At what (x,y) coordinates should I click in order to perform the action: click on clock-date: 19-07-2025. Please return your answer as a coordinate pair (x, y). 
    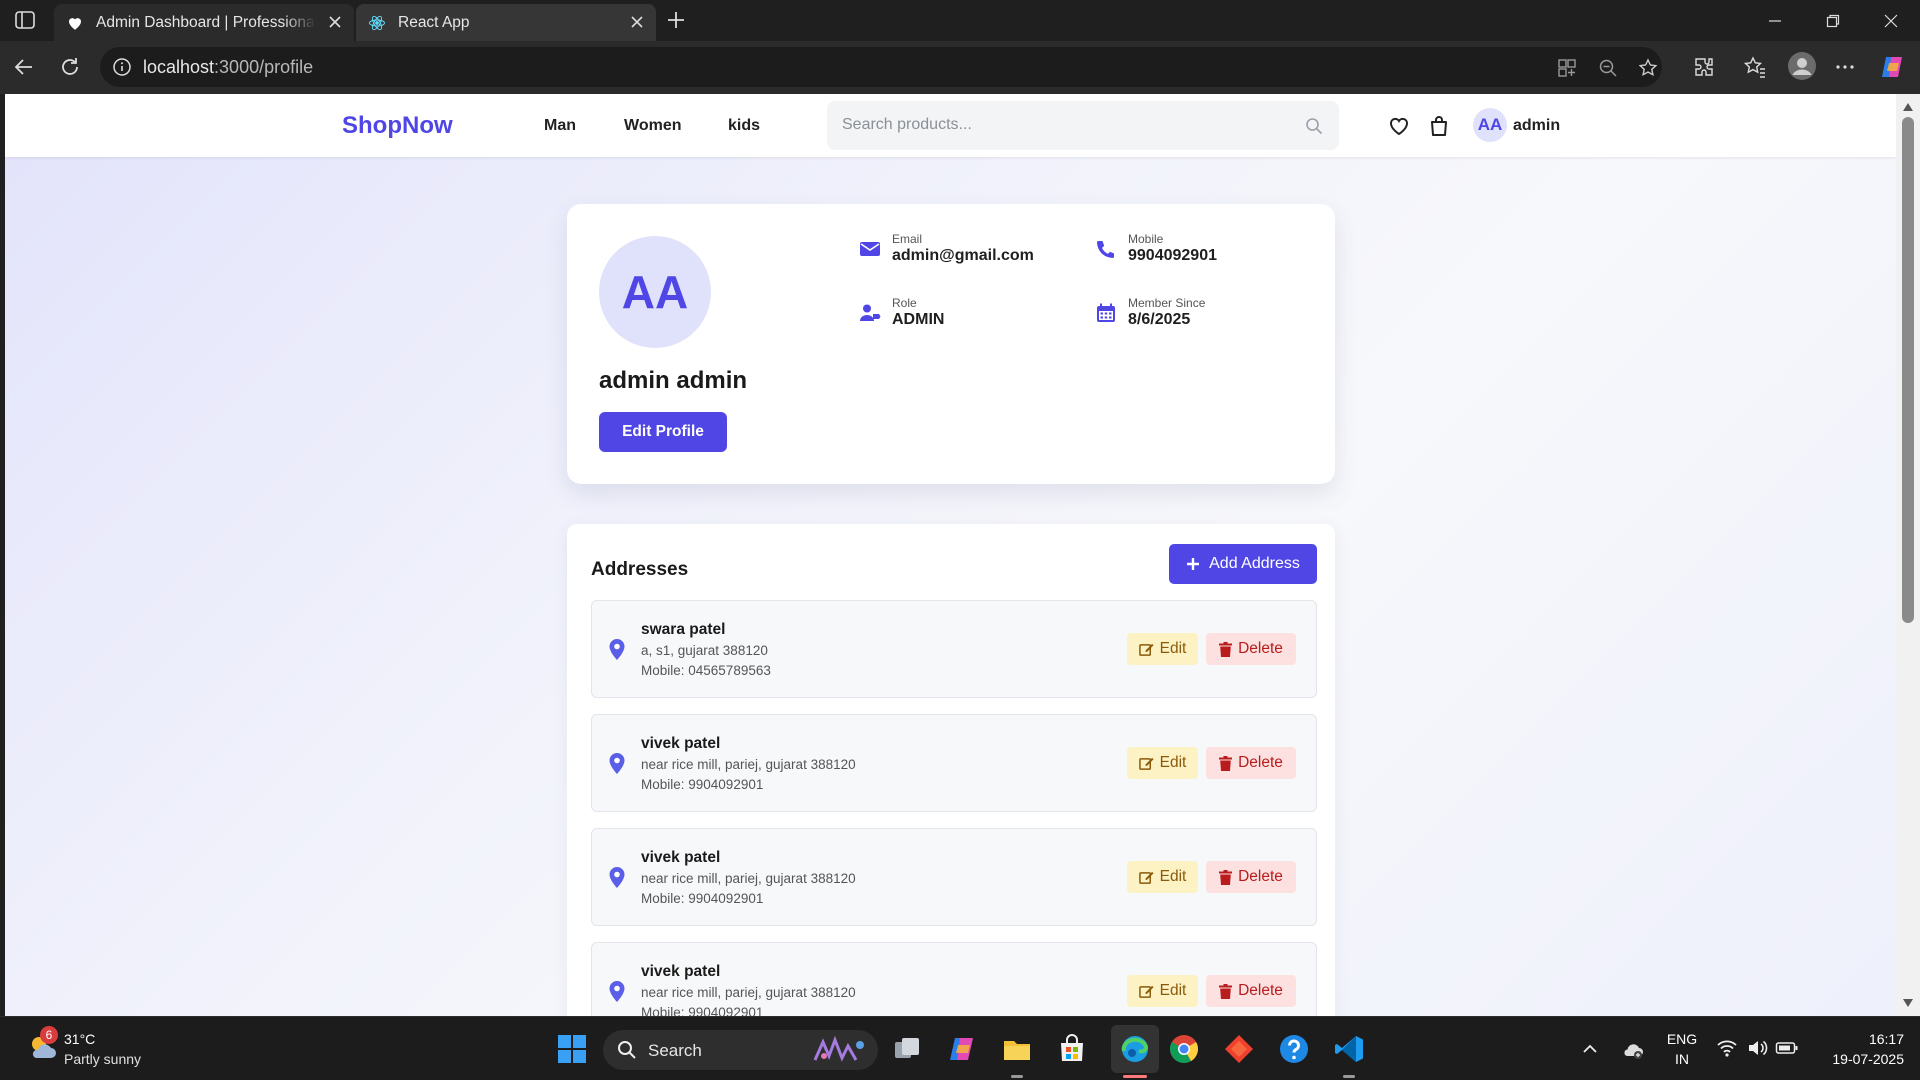
    Looking at the image, I should click on (1857, 1059).